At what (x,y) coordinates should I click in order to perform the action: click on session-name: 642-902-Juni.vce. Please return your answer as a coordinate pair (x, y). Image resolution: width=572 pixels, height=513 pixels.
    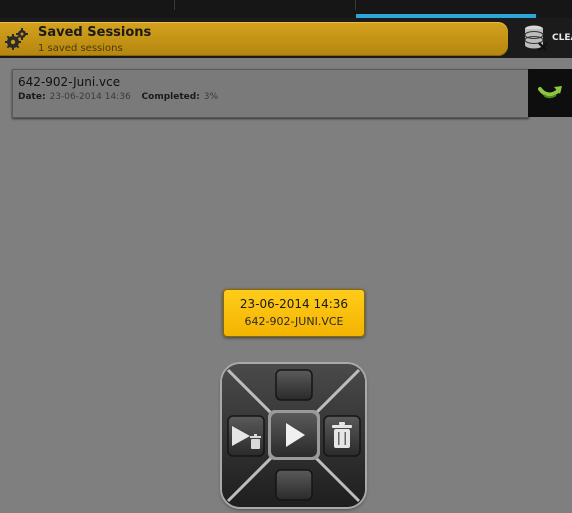
    Looking at the image, I should click on (69, 82).